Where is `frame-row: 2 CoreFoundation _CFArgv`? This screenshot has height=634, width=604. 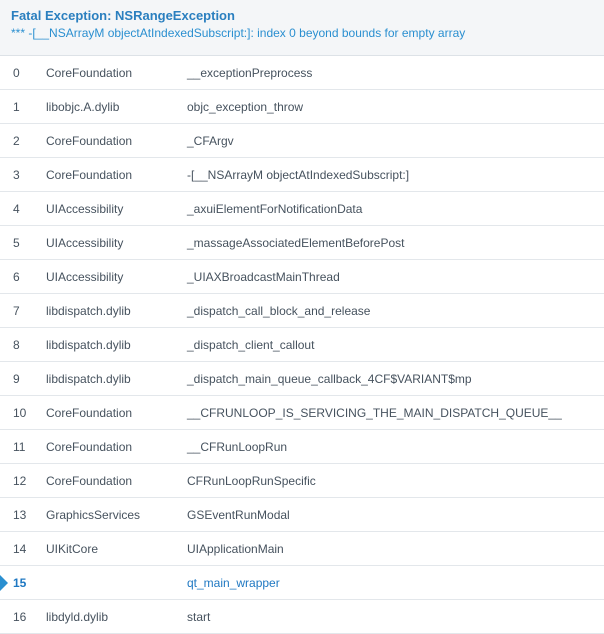
frame-row: 2 CoreFoundation _CFArgv is located at coordinates (302, 141).